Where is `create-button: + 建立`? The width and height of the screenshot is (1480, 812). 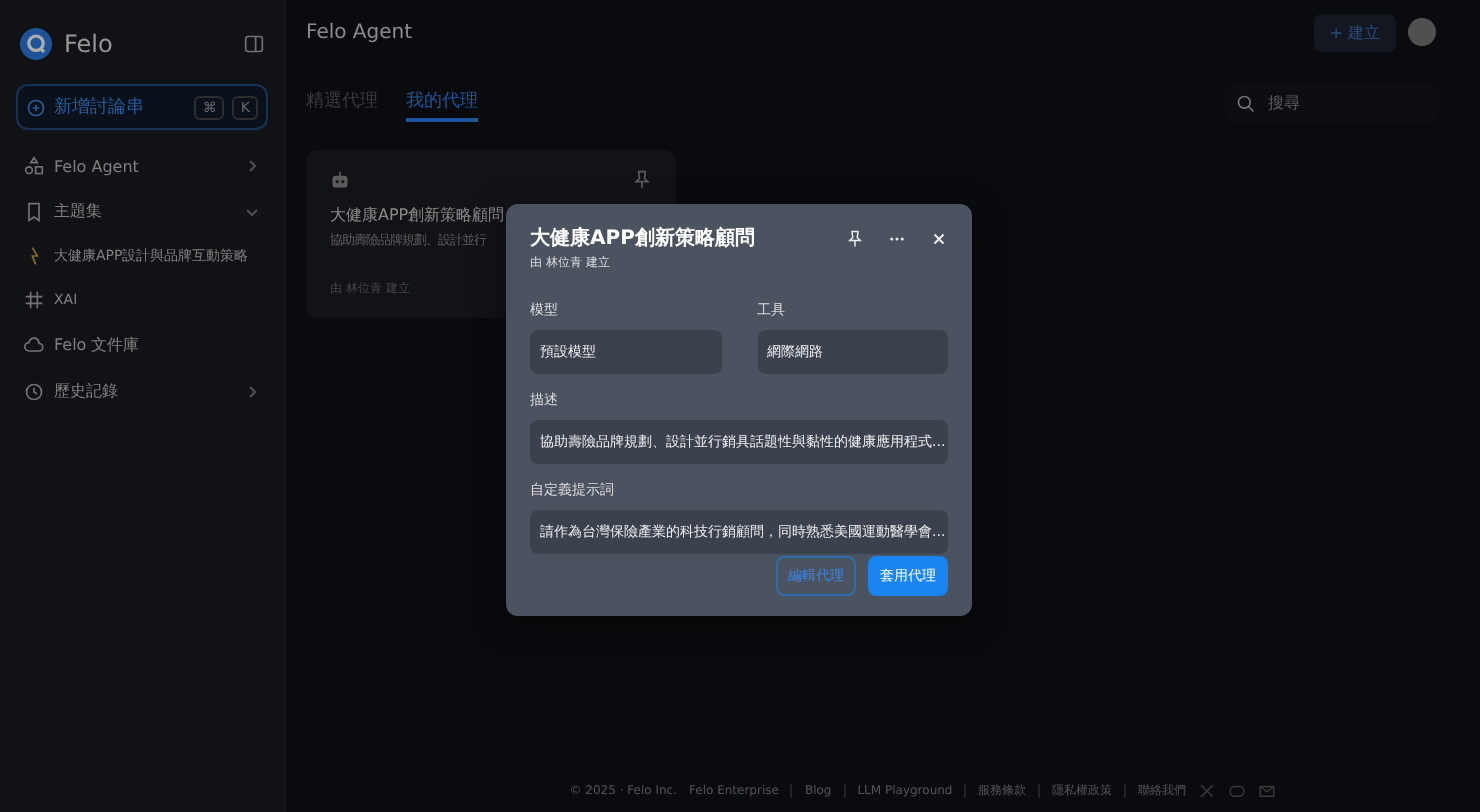 create-button: + 建立 is located at coordinates (1354, 32).